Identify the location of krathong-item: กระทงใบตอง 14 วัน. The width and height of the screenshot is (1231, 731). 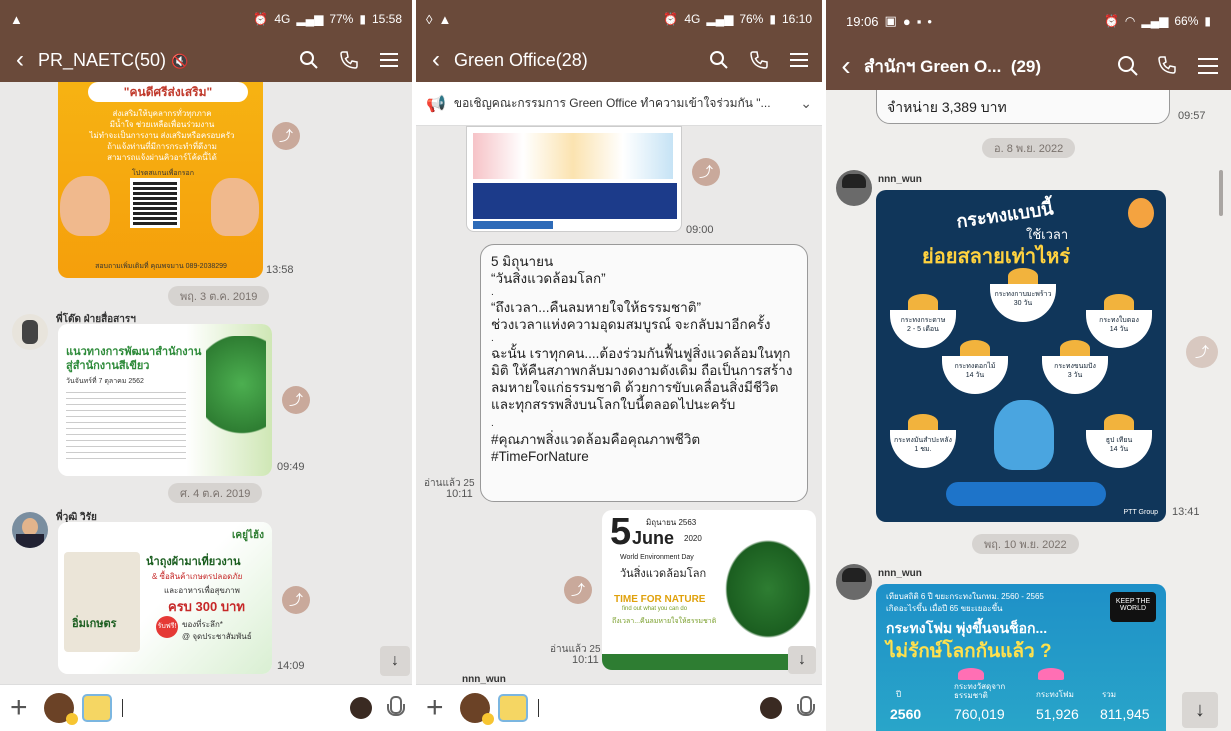
(1119, 321).